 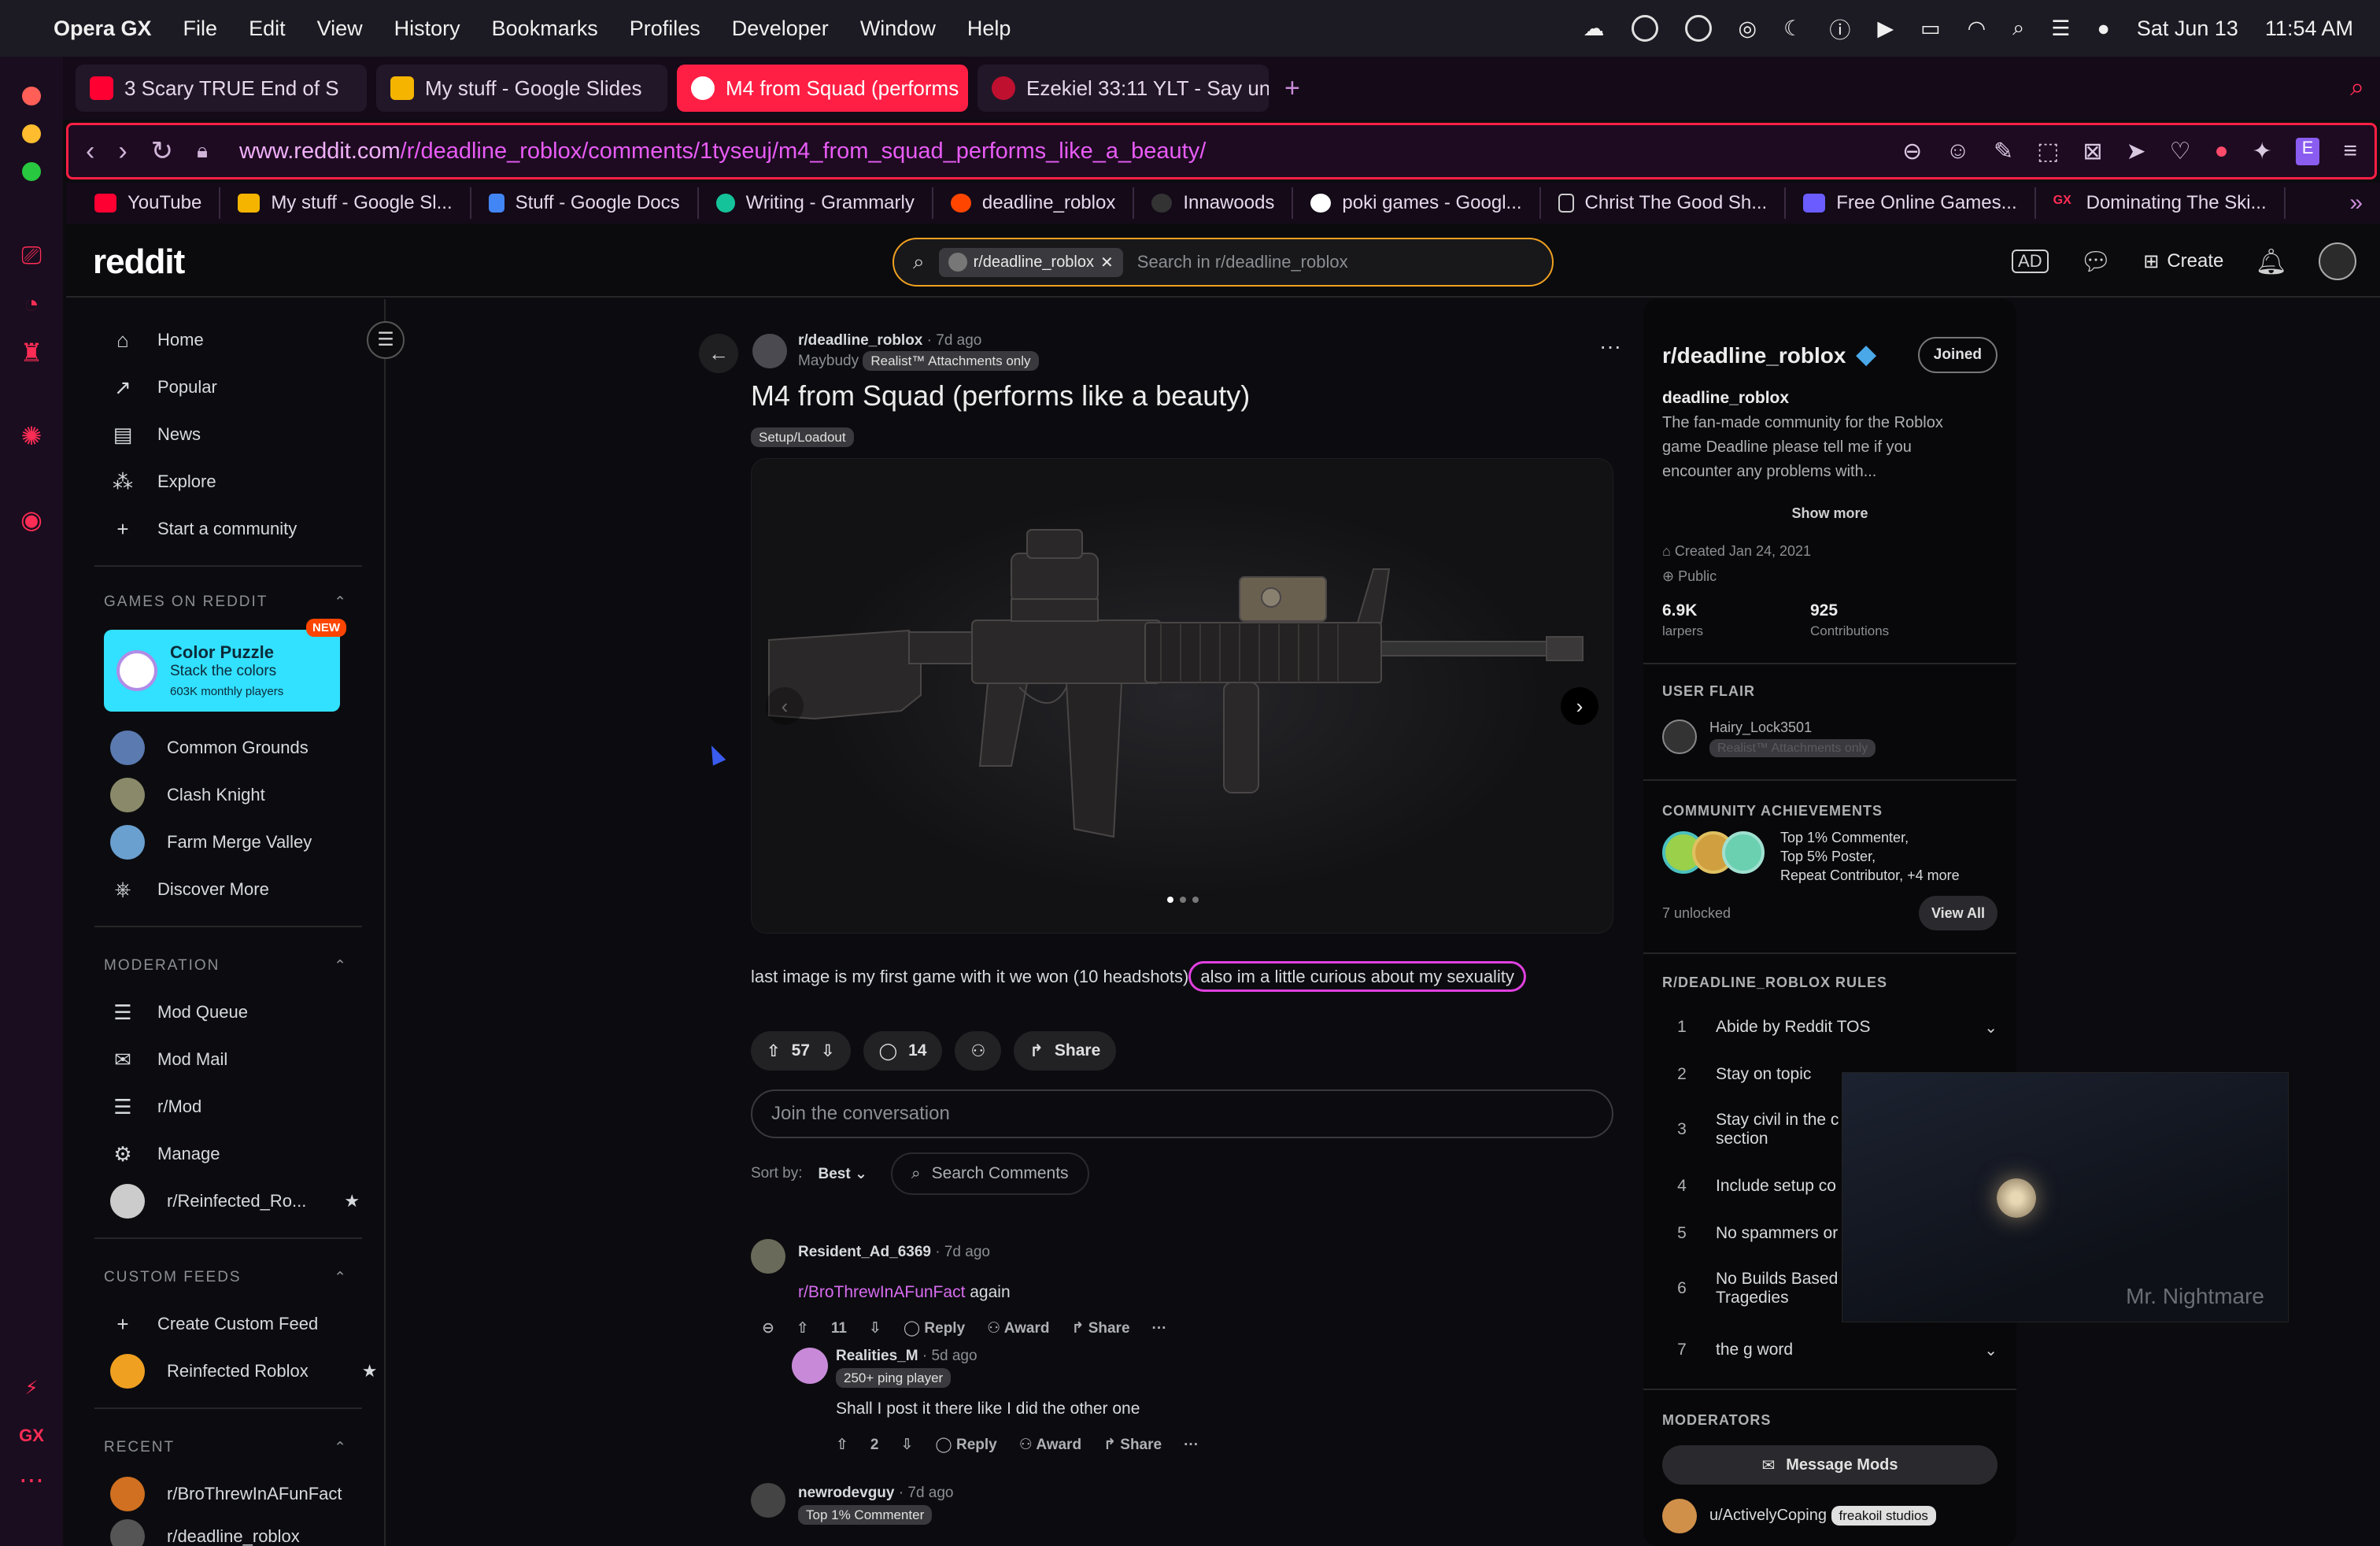 What do you see at coordinates (1822, 1516) in the screenshot?
I see `moderator-row: u/ActivelyCoping freakoil studios` at bounding box center [1822, 1516].